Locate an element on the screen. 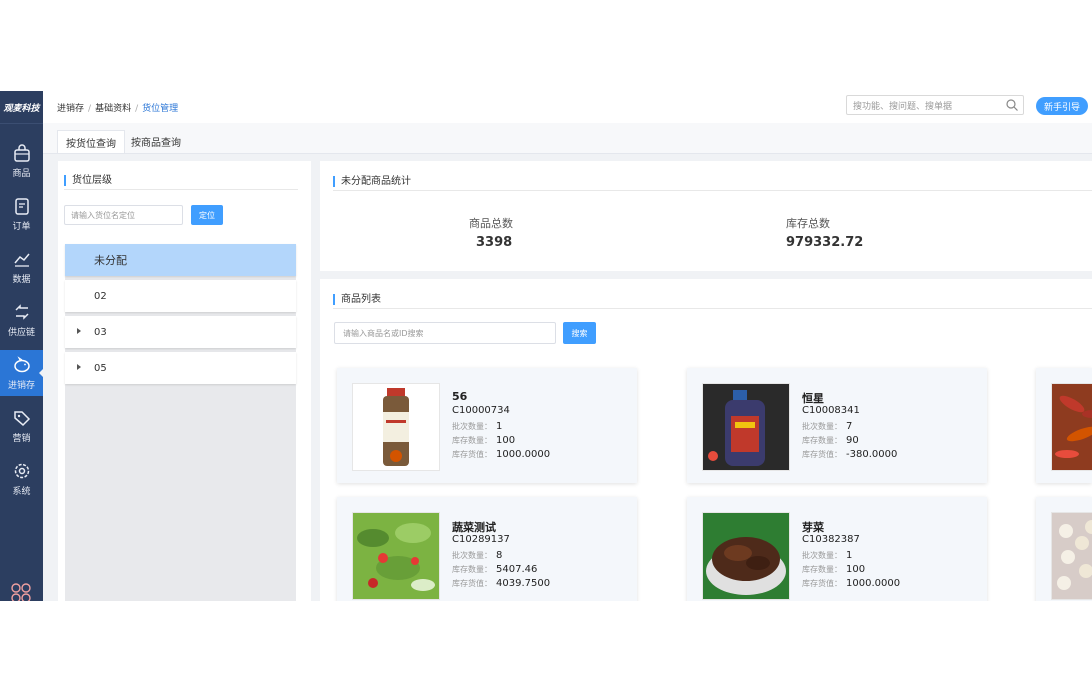 Image resolution: width=1092 pixels, height=692 pixels. stock-count-row: 库存数量： 5407.46 is located at coordinates (494, 569).